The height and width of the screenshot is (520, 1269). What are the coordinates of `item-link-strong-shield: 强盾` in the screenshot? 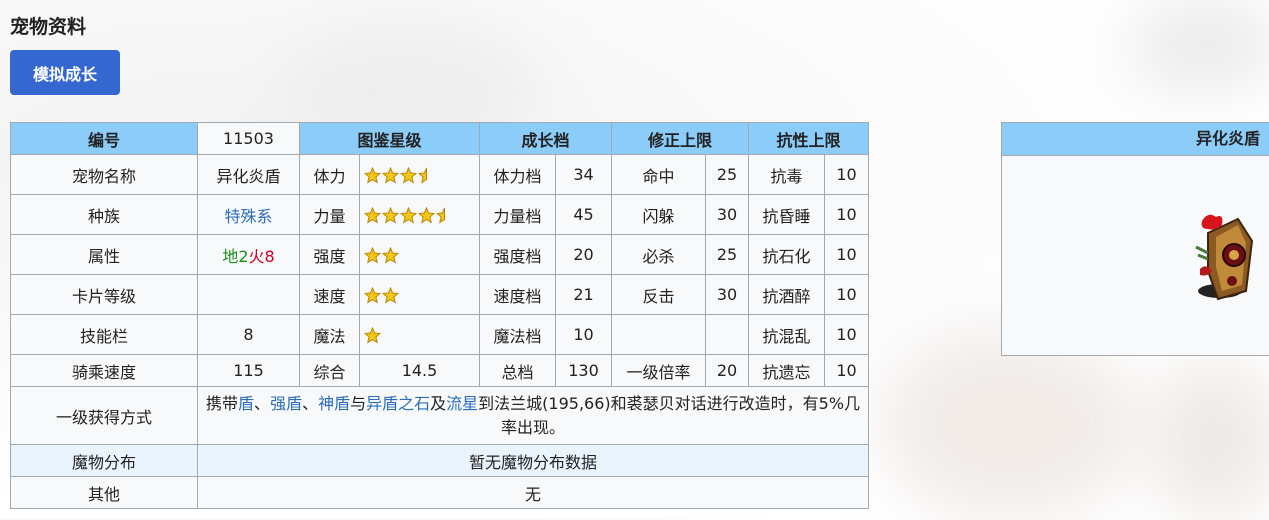 It's located at (286, 403).